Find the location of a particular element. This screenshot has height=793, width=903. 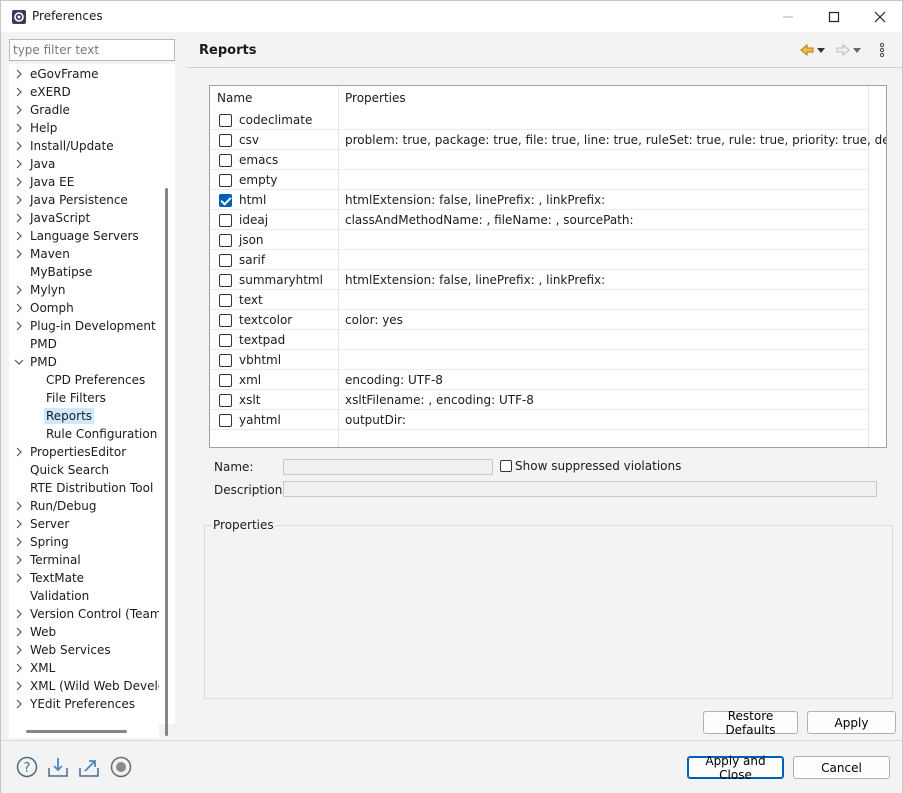

show-suppressed-checkbox is located at coordinates (506, 466).